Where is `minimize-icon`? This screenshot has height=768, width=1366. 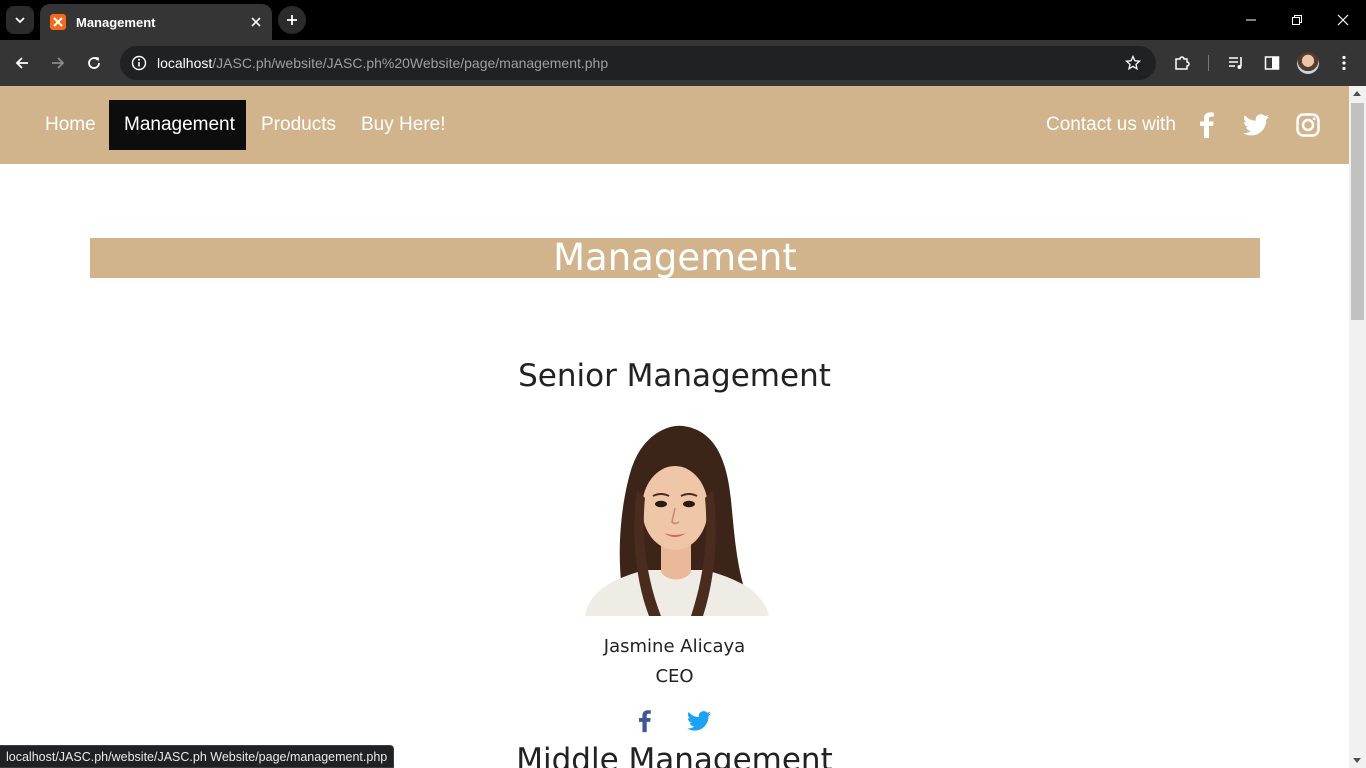 minimize-icon is located at coordinates (1251, 20).